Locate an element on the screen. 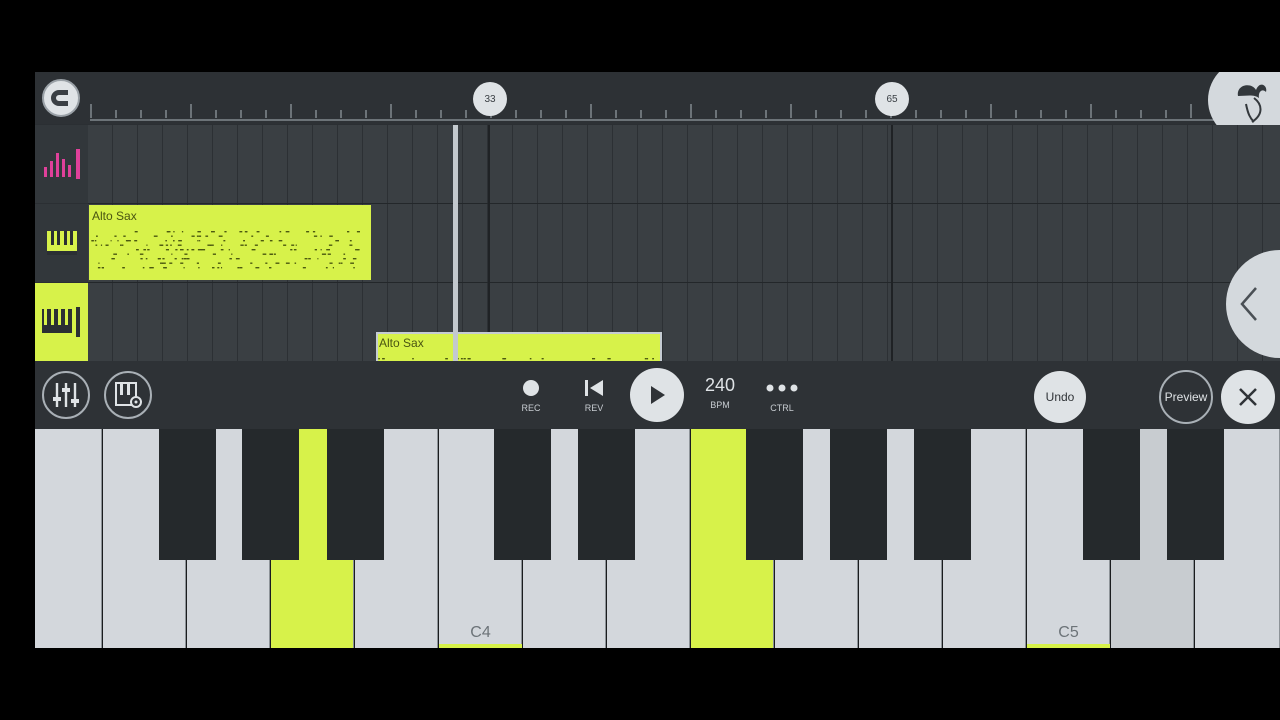 The image size is (1280, 720). ctrl-button: CTRL is located at coordinates (782, 400).